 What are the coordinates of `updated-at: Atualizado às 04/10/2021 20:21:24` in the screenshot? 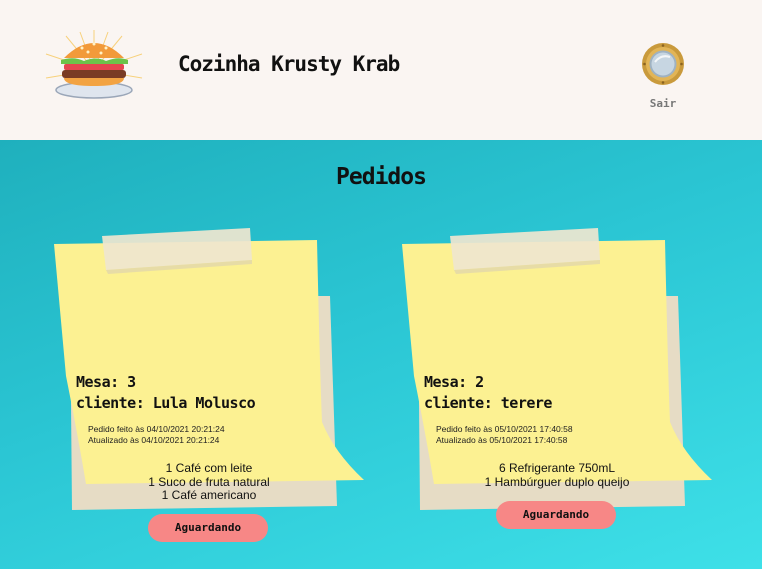 It's located at (154, 440).